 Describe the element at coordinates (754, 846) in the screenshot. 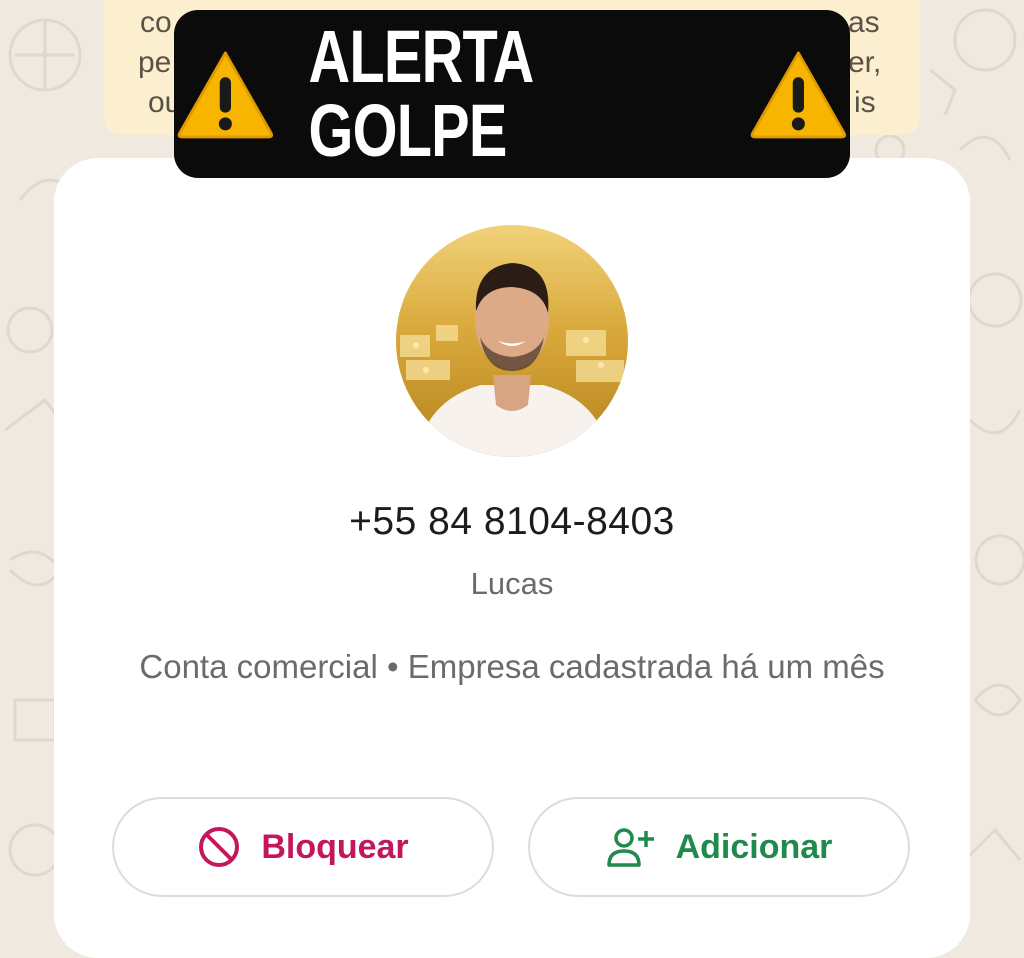

I see `add-button-label: Adicionar` at that location.